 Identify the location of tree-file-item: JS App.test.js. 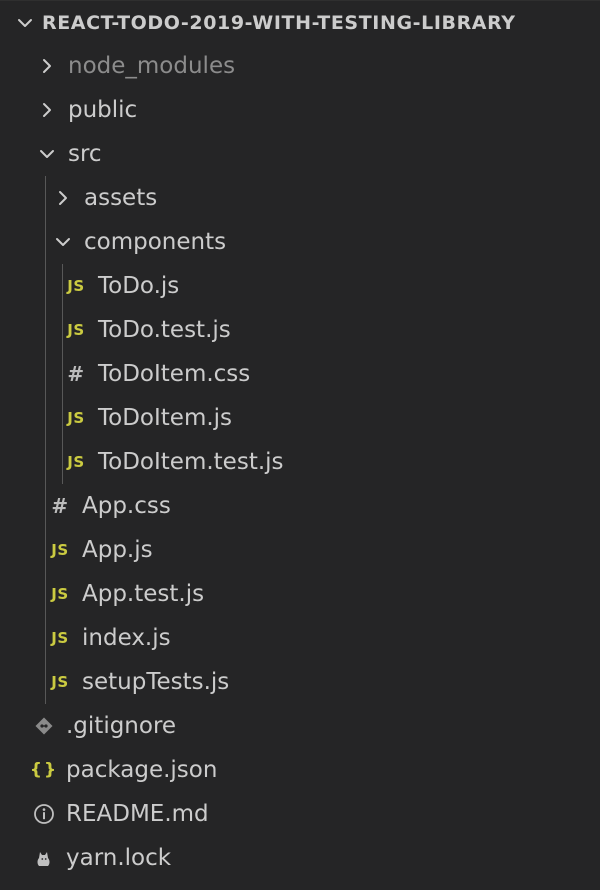
(300, 594).